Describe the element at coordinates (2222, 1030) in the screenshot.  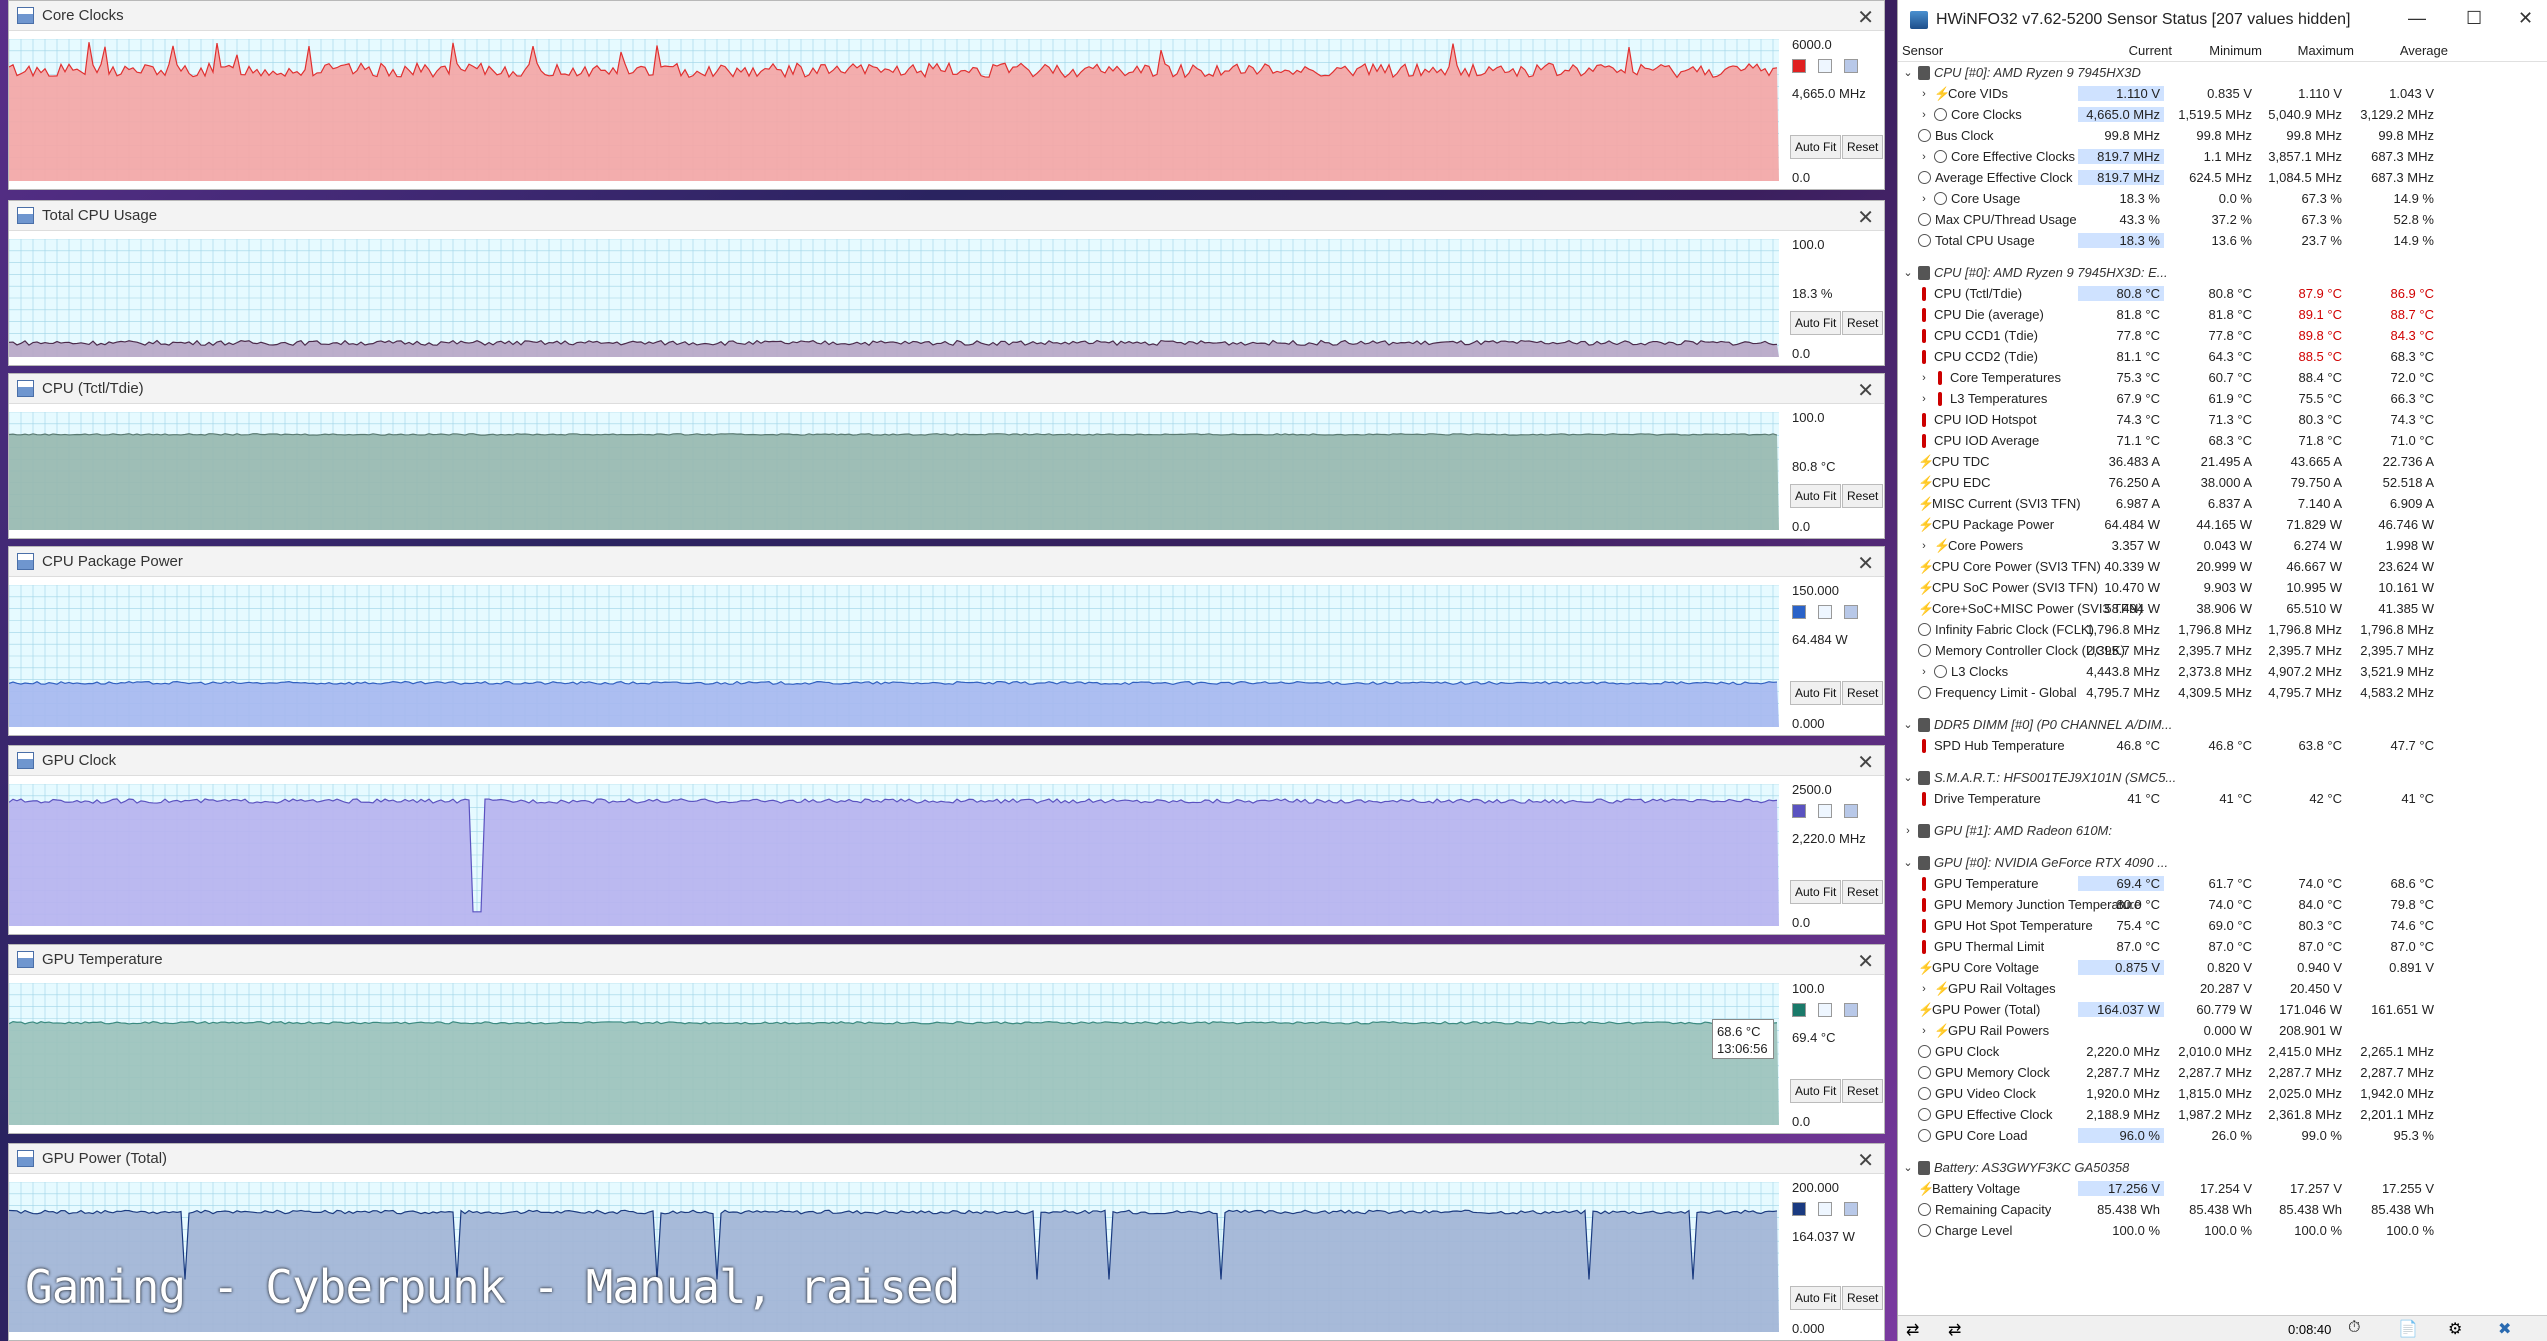
I see `sensor-row: › ⚡ GPU Rail Powers 0.000 W 208.901 W` at that location.